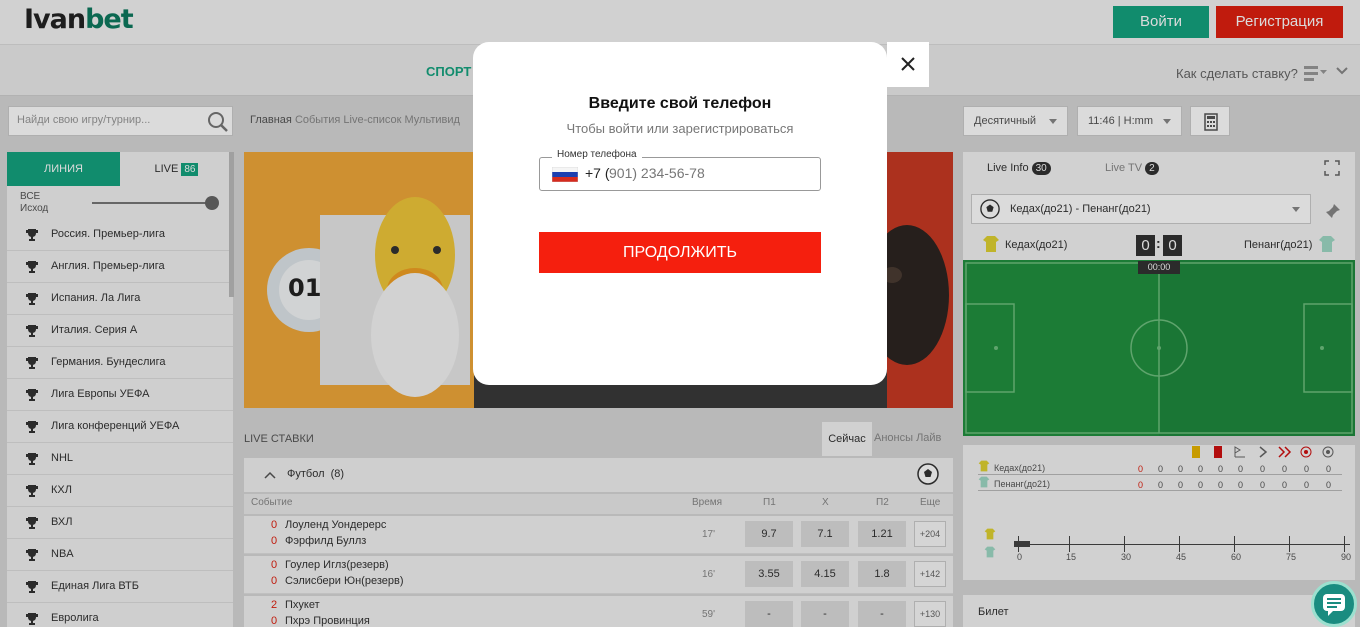 This screenshot has width=1360, height=627. Describe the element at coordinates (680, 103) in the screenshot. I see `modal-title: Введите свой телефон` at that location.